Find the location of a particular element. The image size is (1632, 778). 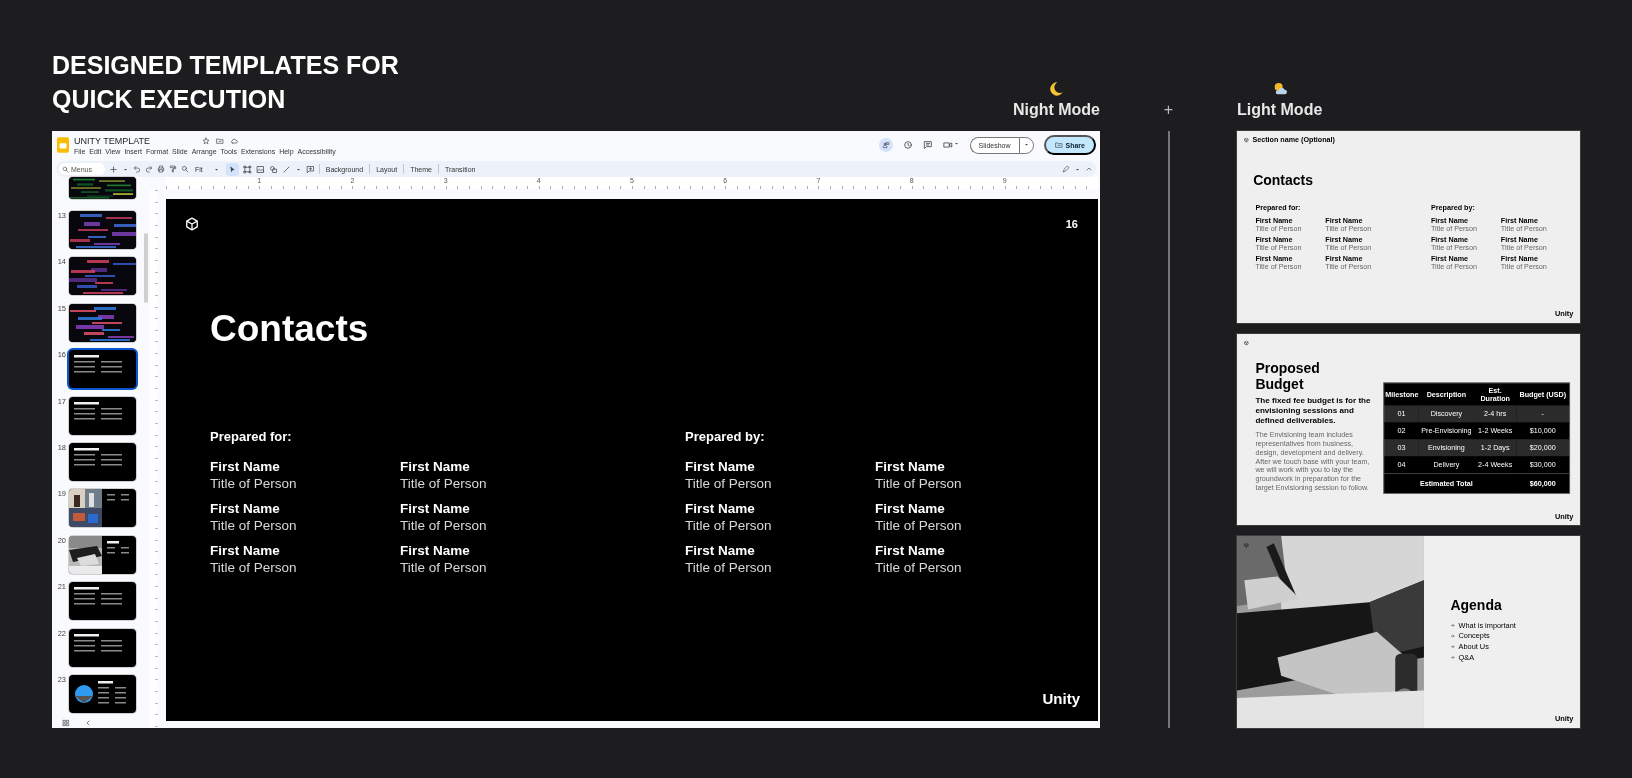

page-heading: DESIGNED TEMPLATES FOR QUICK EXECUTION is located at coordinates (226, 82).